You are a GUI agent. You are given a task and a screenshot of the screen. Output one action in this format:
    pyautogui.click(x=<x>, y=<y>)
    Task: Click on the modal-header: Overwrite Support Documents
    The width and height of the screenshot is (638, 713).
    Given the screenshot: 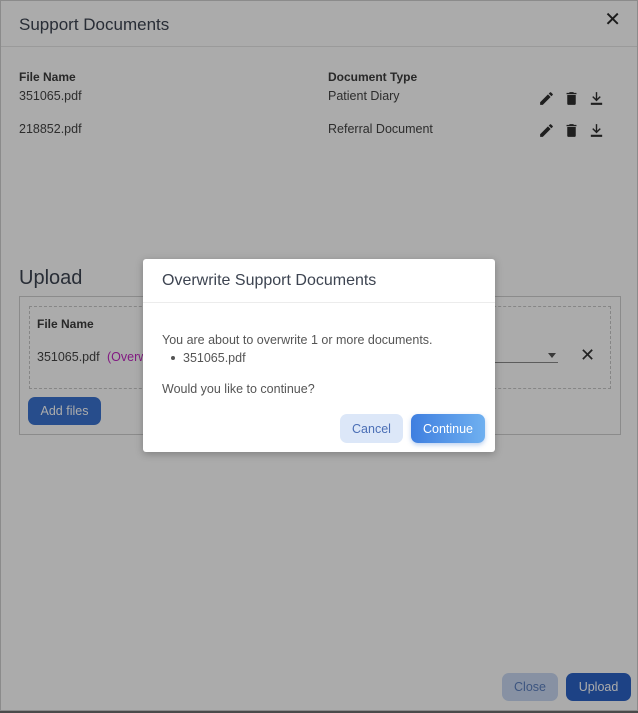 What is the action you would take?
    pyautogui.click(x=319, y=281)
    